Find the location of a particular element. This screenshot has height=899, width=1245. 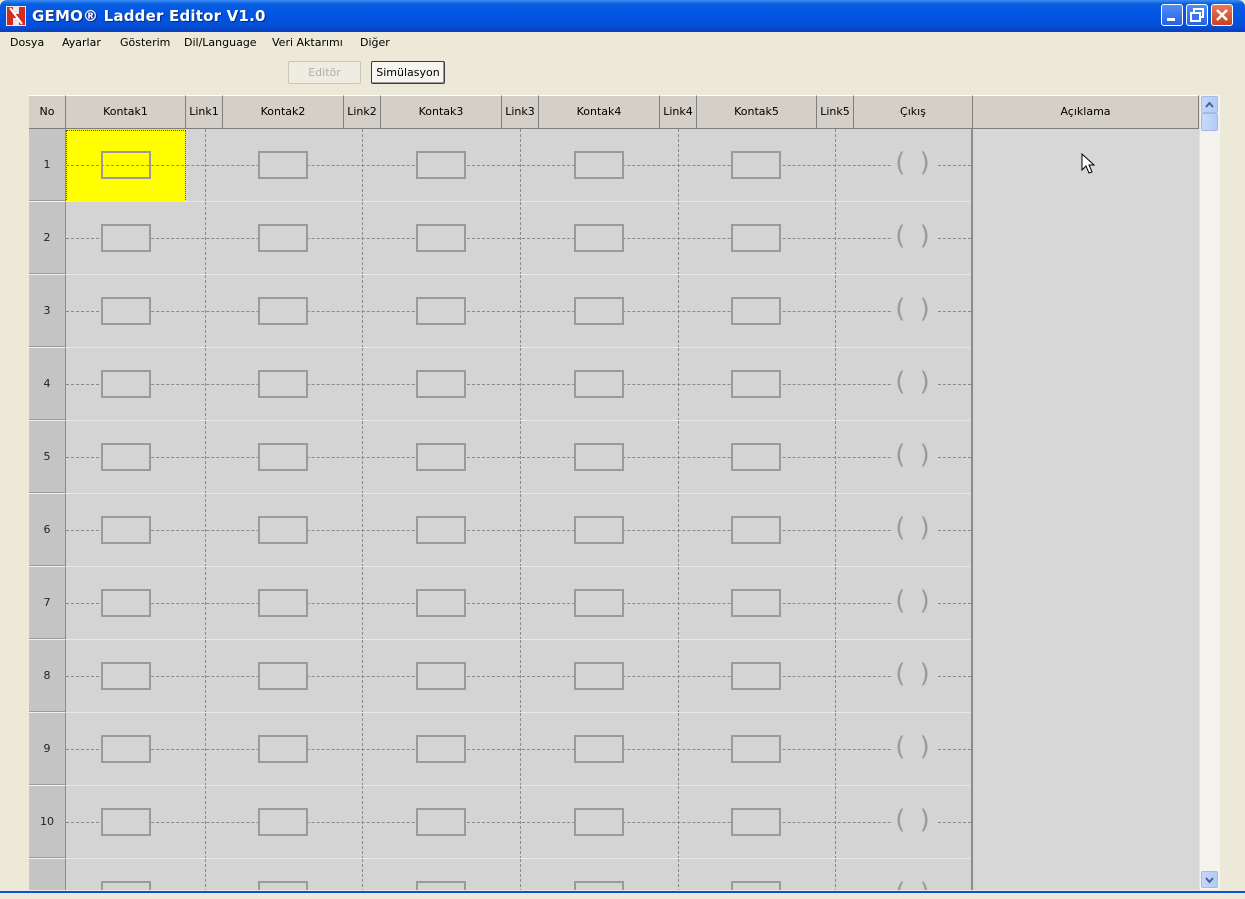

scroll-up-button is located at coordinates (1209, 104).